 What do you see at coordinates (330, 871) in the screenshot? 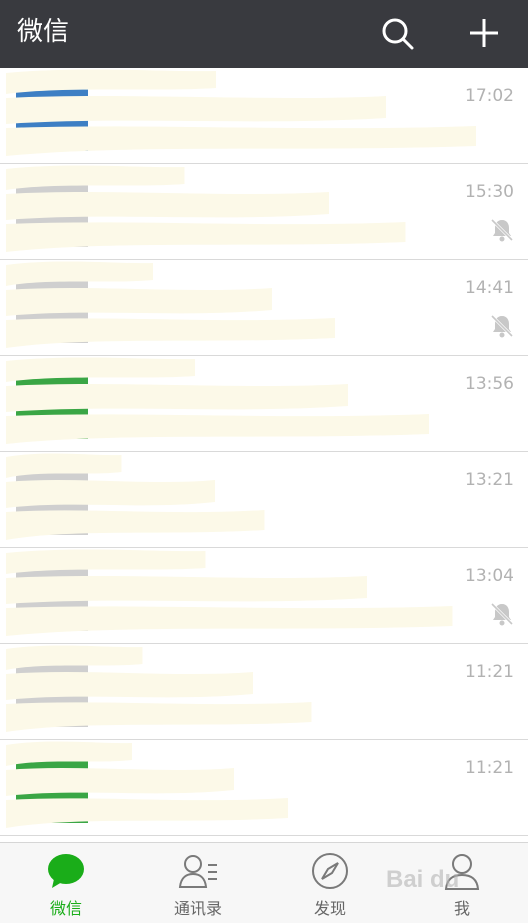
I see `compass-icon` at bounding box center [330, 871].